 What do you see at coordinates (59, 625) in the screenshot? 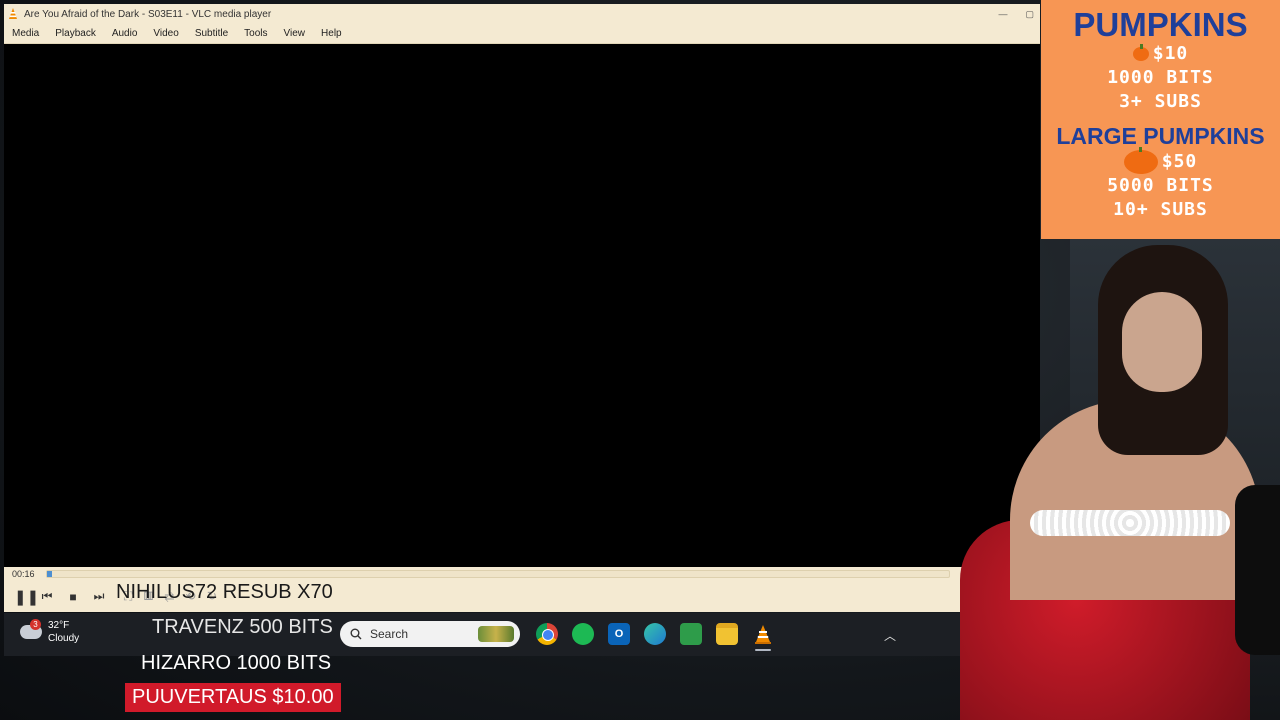
I see `weather-temp: 32°F` at bounding box center [59, 625].